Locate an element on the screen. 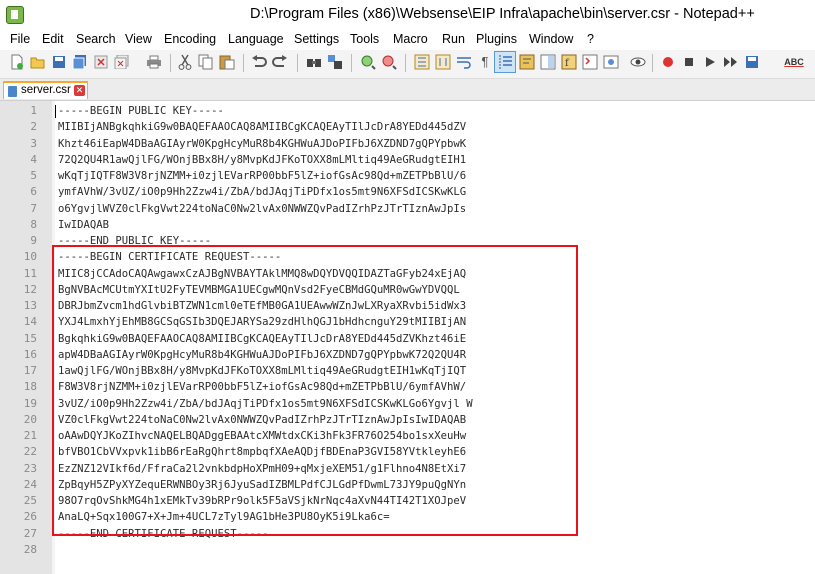 The height and width of the screenshot is (574, 815). sync-horizontal-icon is located at coordinates (443, 62).